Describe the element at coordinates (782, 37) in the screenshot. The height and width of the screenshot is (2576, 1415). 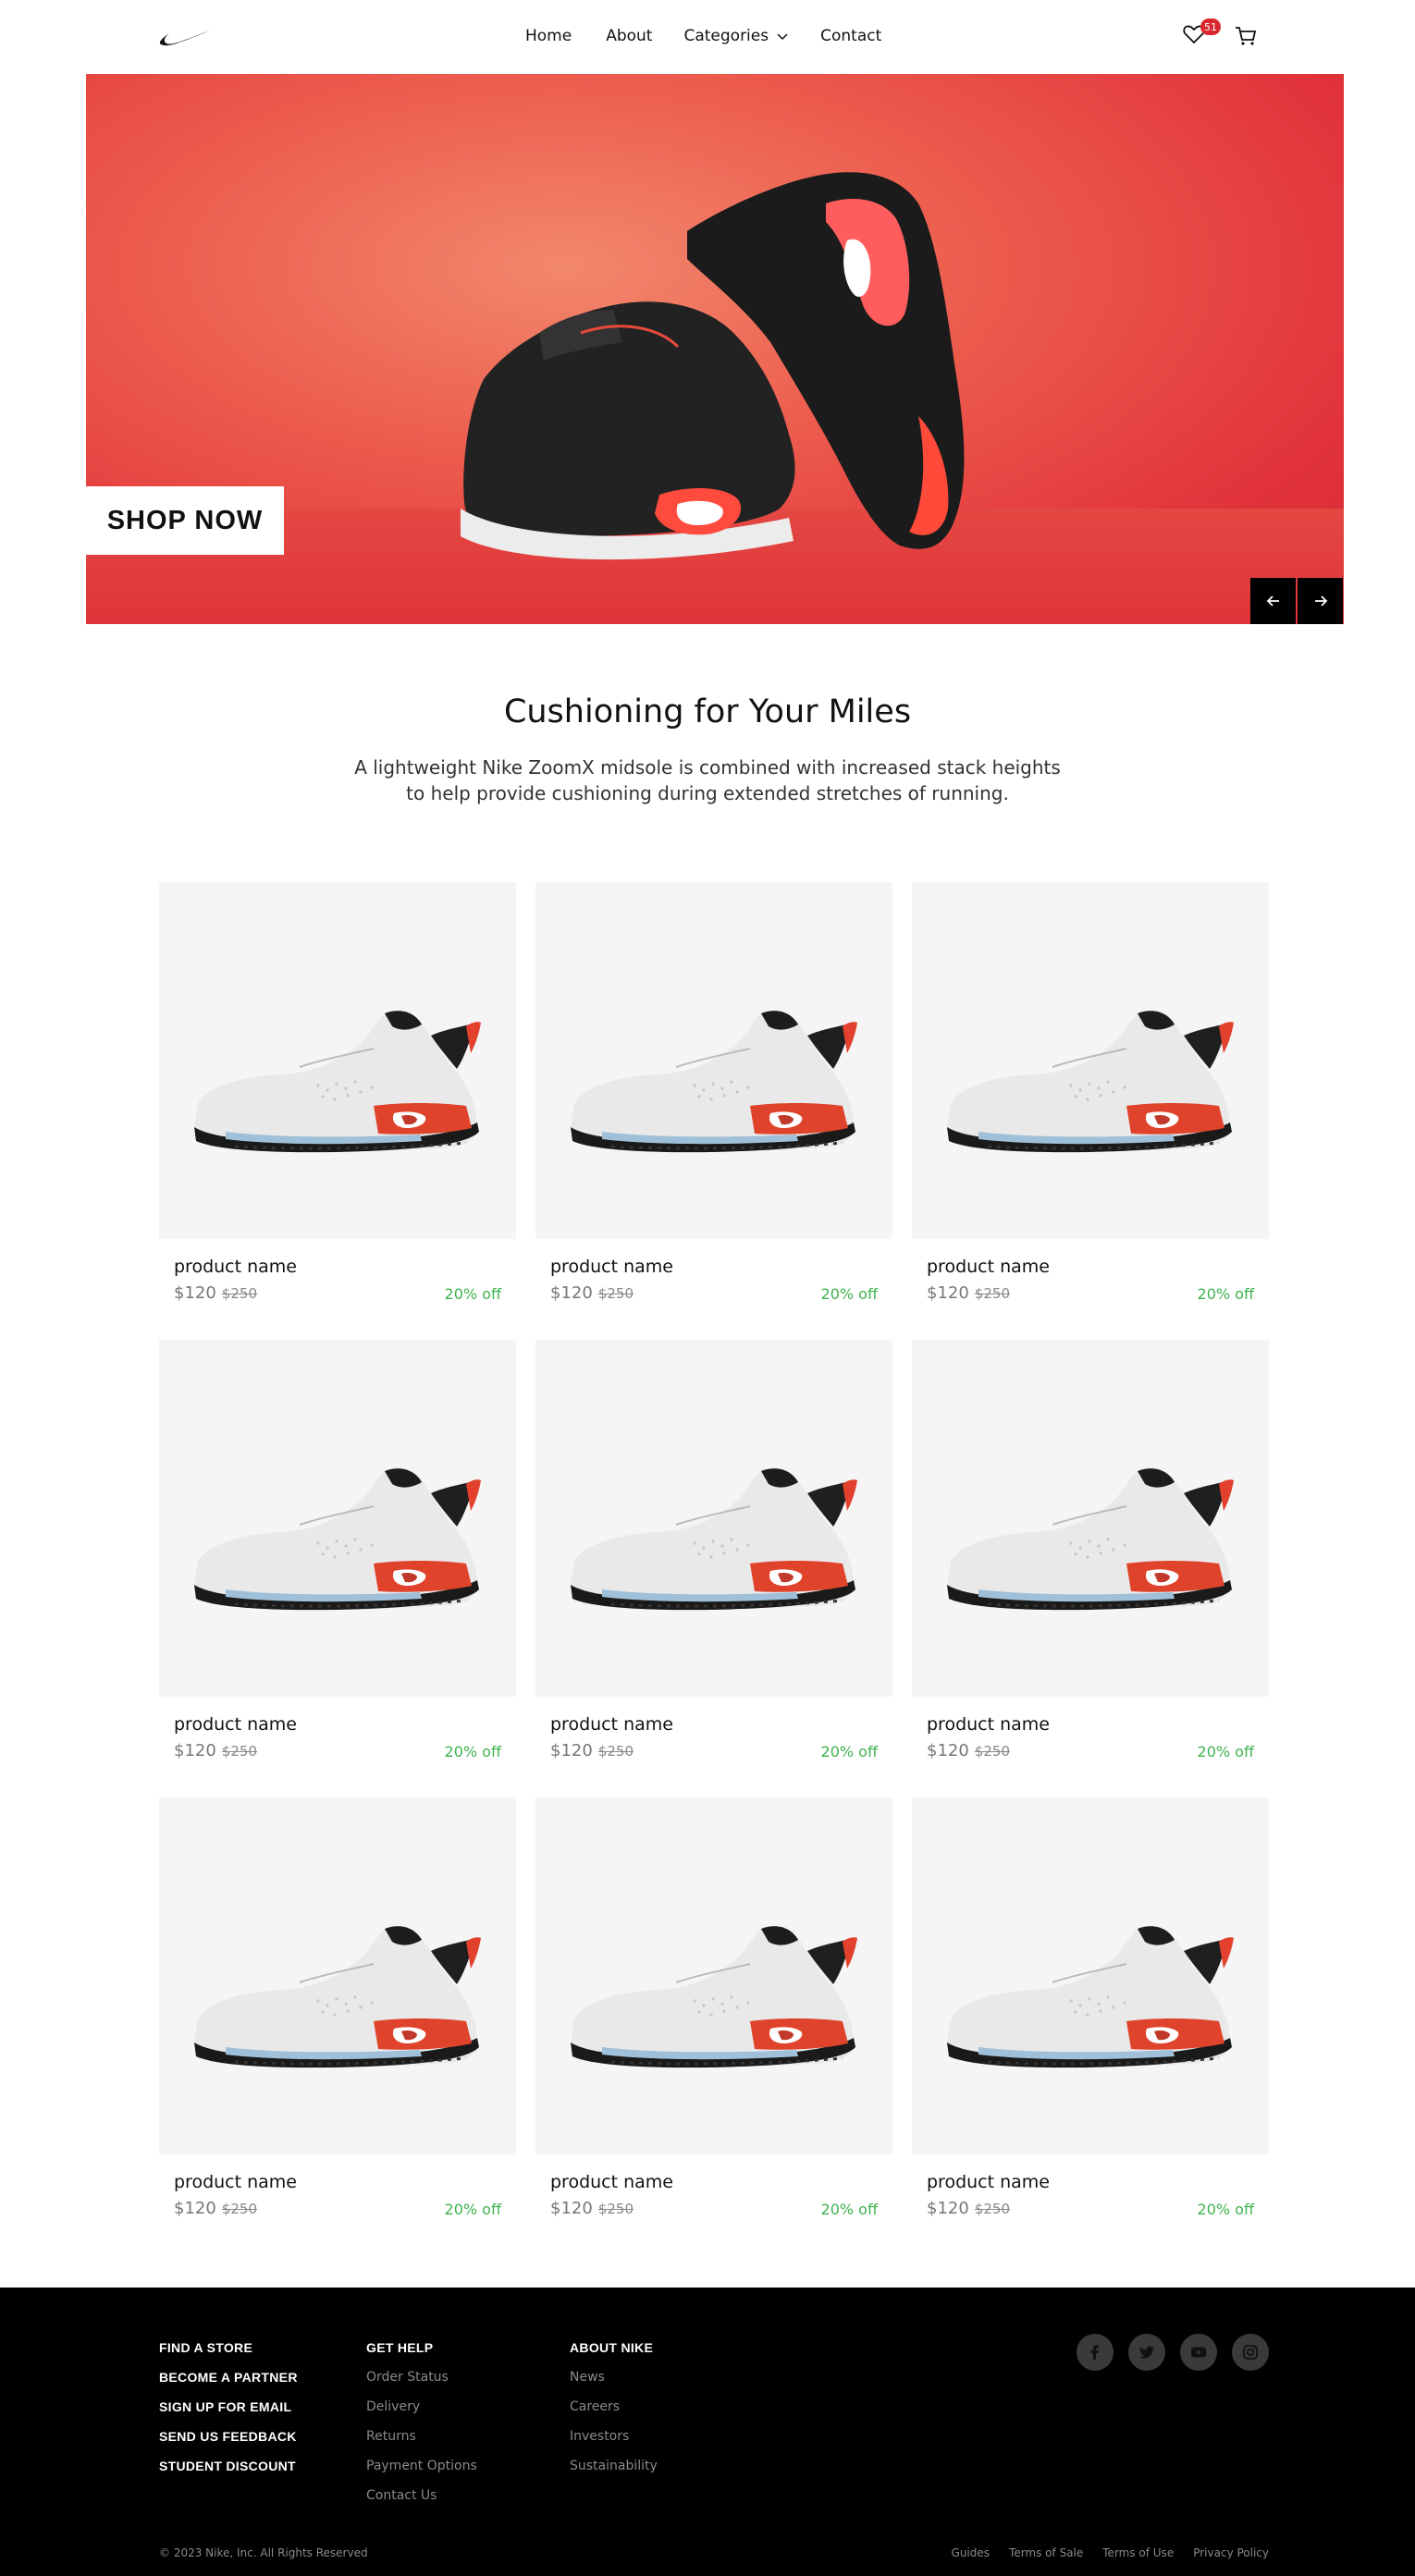
I see `chevron-down-icon` at that location.